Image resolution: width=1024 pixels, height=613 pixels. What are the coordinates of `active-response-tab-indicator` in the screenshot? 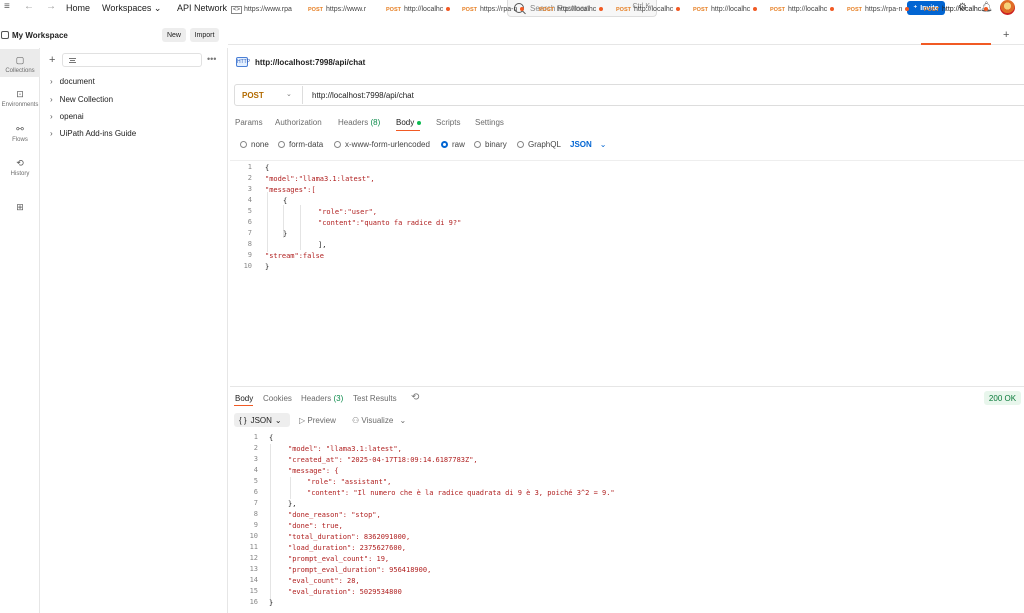 It's located at (243, 405).